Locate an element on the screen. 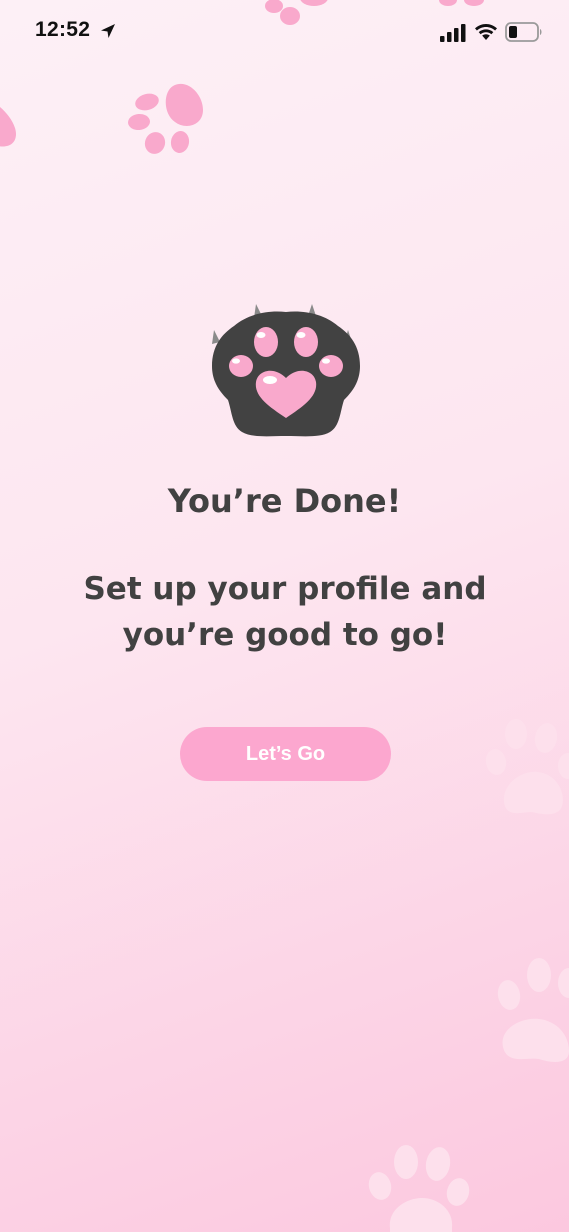  paw-print-decoration-upper-left is located at coordinates (165, 118).